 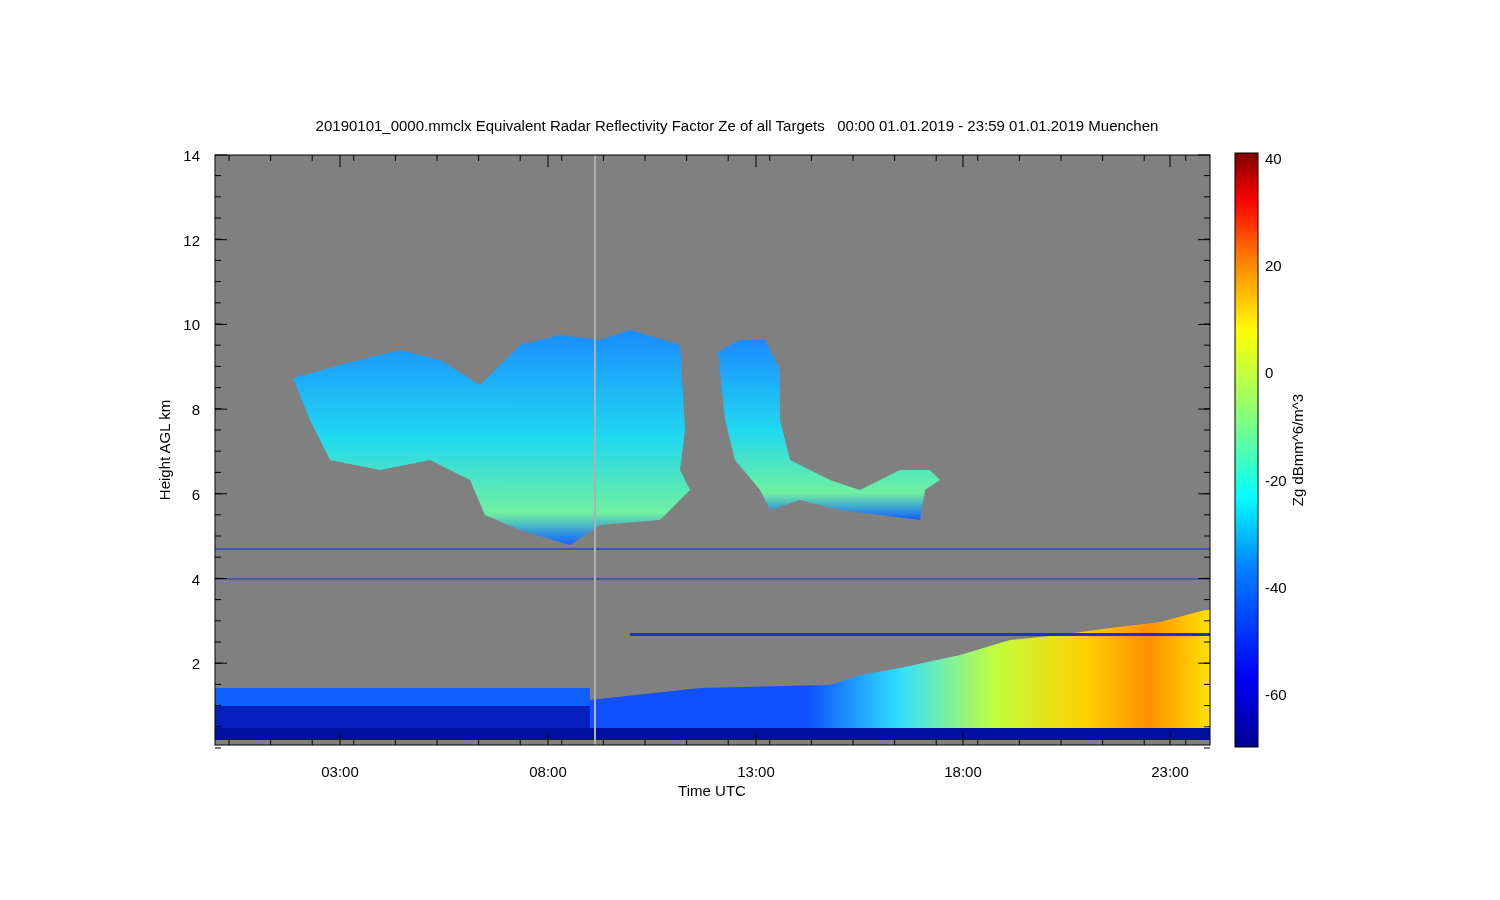 I want to click on x-tick-label: 13:00, so click(x=756, y=771).